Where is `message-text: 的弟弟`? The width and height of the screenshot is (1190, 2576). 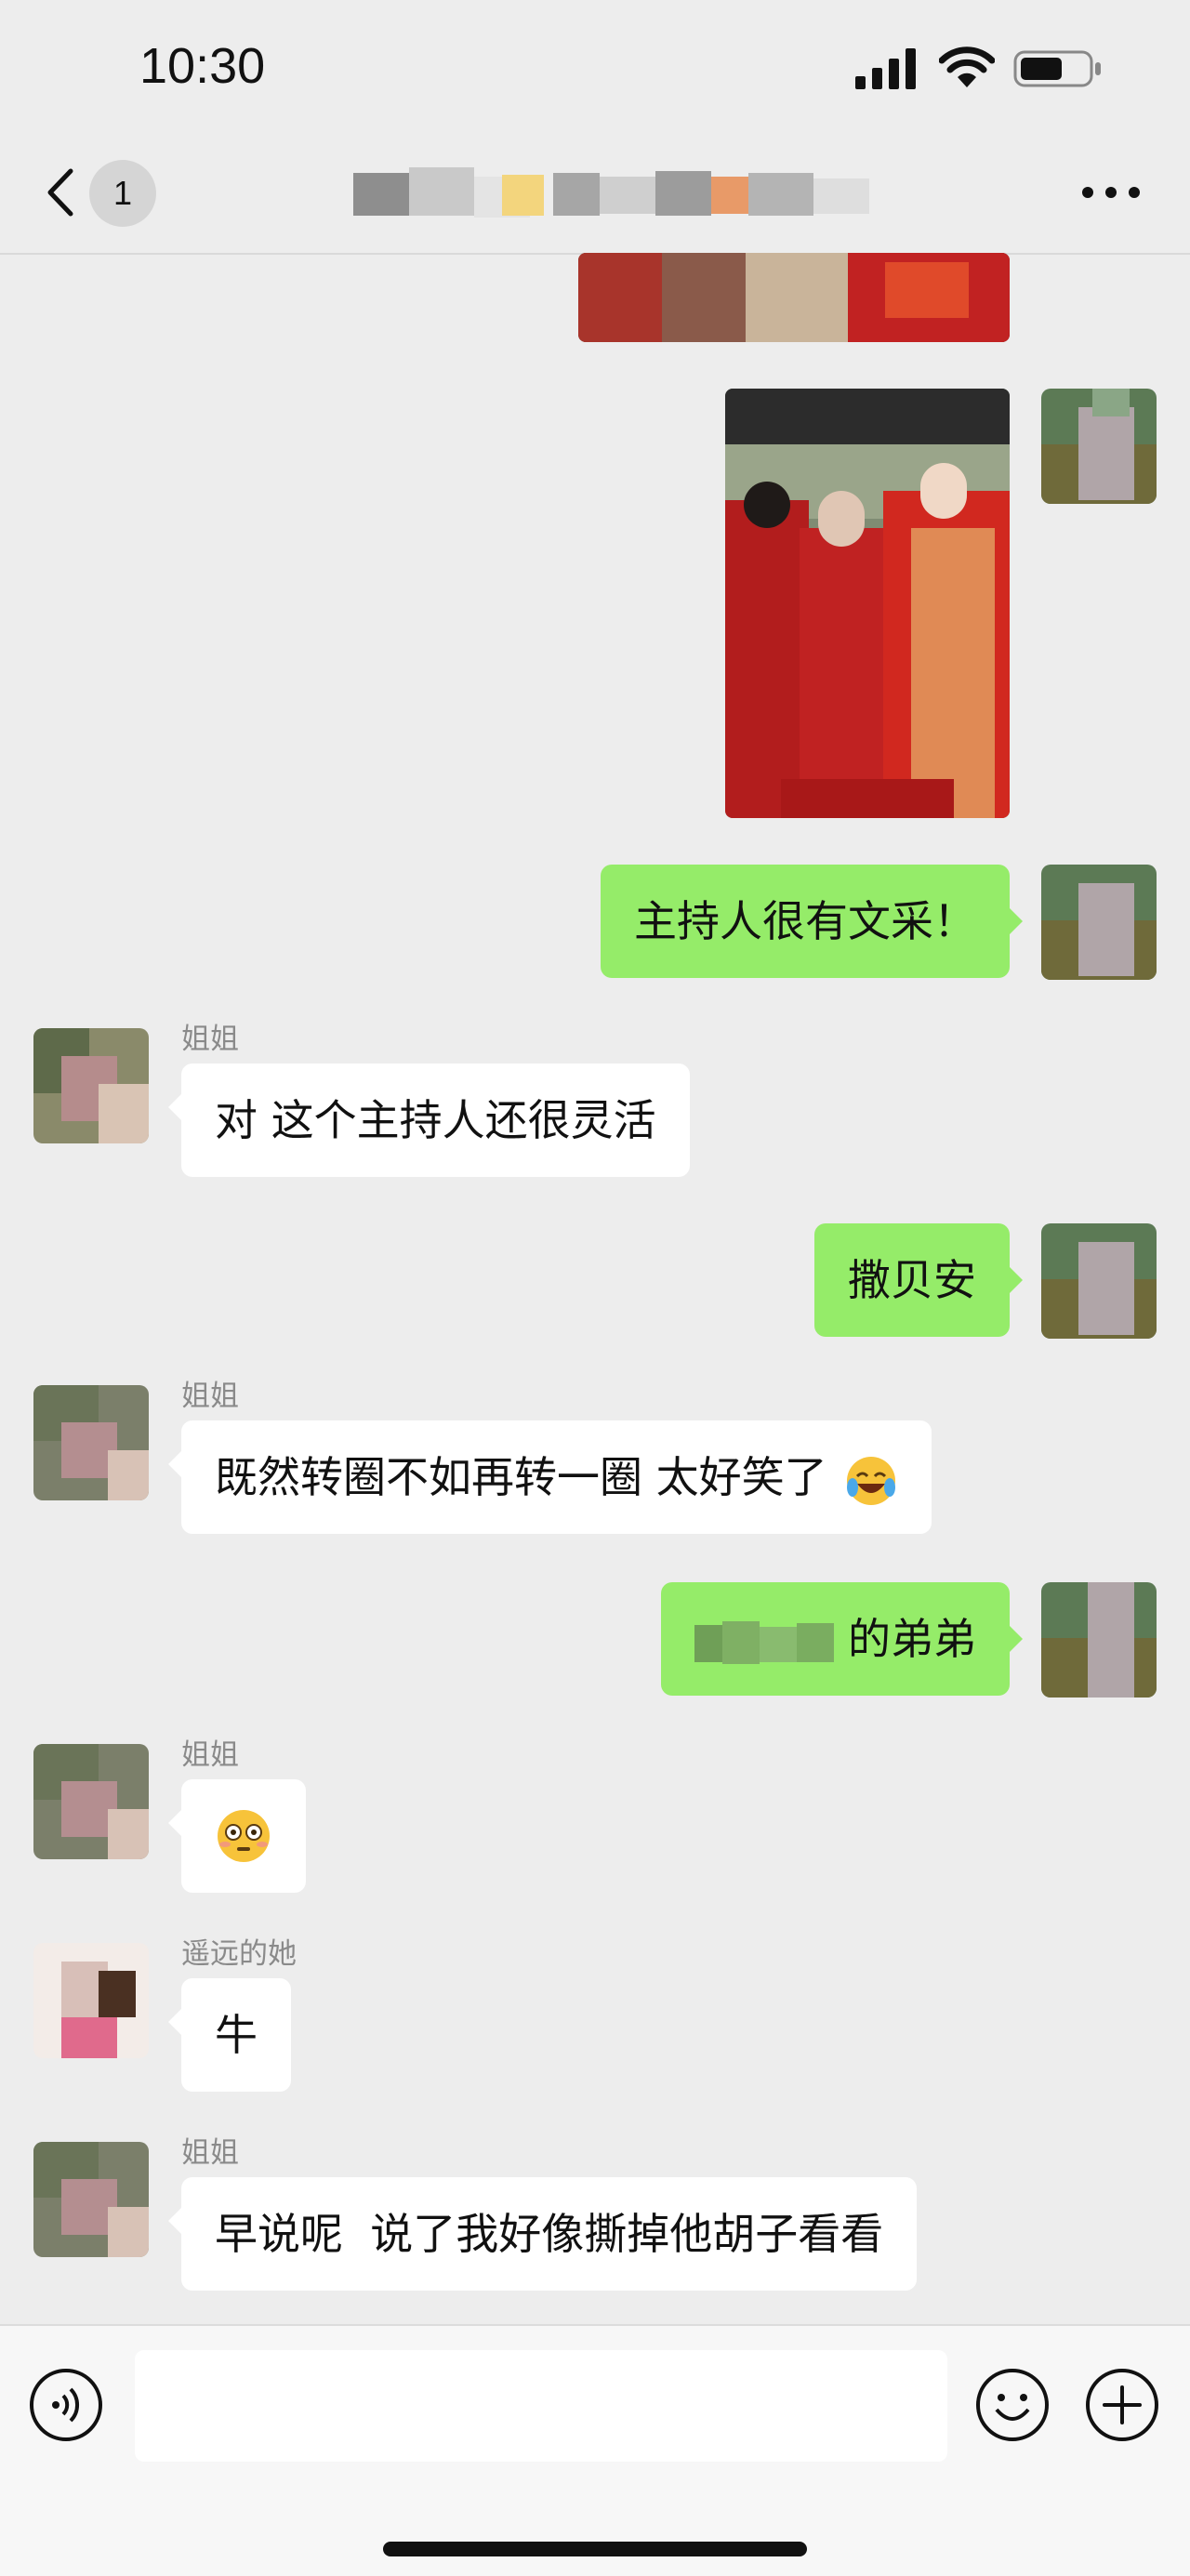 message-text: 的弟弟 is located at coordinates (912, 1639).